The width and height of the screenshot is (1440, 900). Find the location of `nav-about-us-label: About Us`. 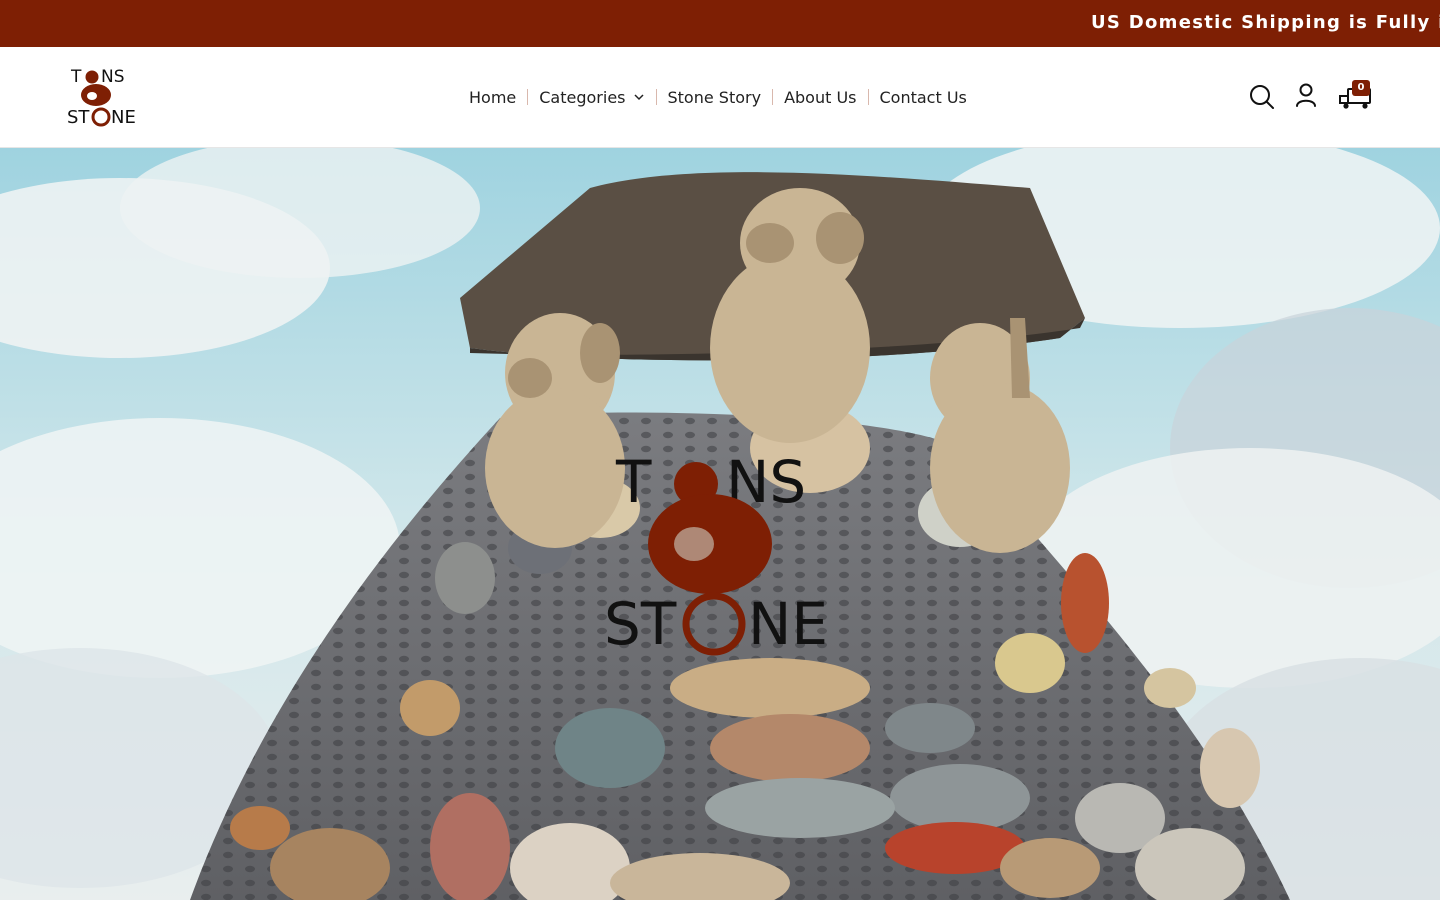

nav-about-us-label: About Us is located at coordinates (820, 97).